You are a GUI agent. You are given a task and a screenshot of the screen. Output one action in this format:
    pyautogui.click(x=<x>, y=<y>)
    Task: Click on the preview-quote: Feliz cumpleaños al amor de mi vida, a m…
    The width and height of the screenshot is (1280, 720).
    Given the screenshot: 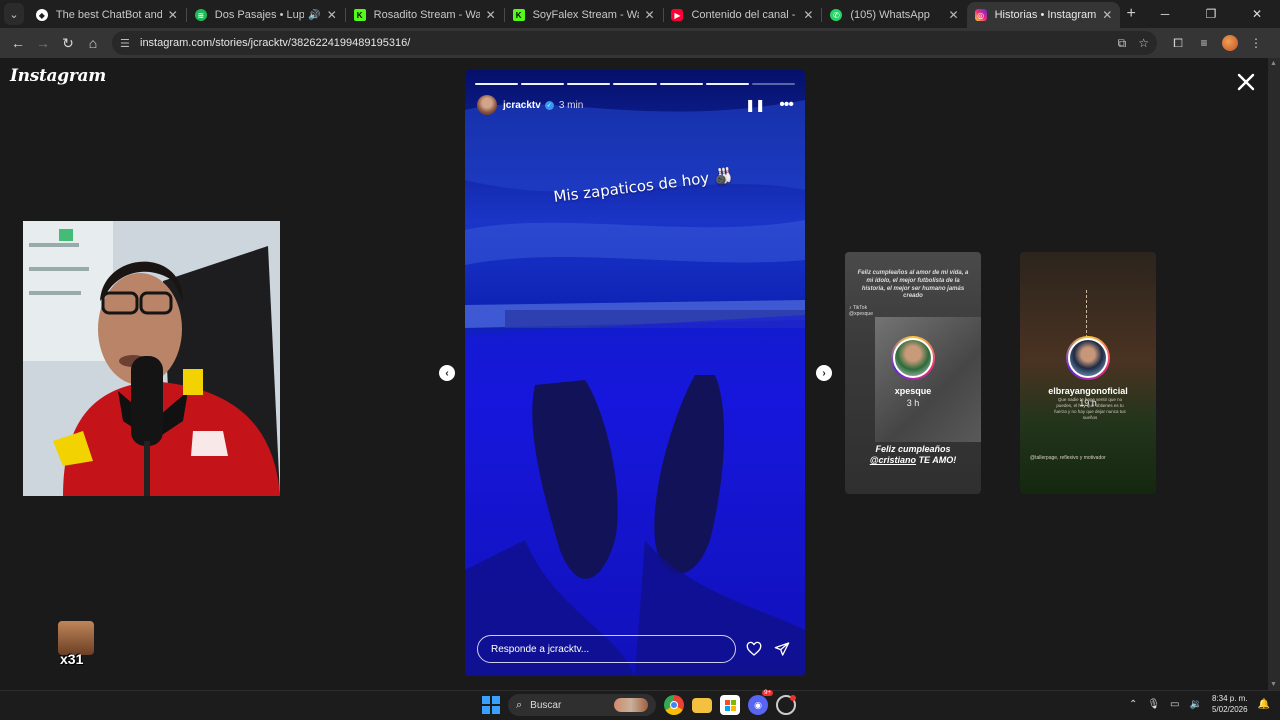 What is the action you would take?
    pyautogui.click(x=913, y=285)
    